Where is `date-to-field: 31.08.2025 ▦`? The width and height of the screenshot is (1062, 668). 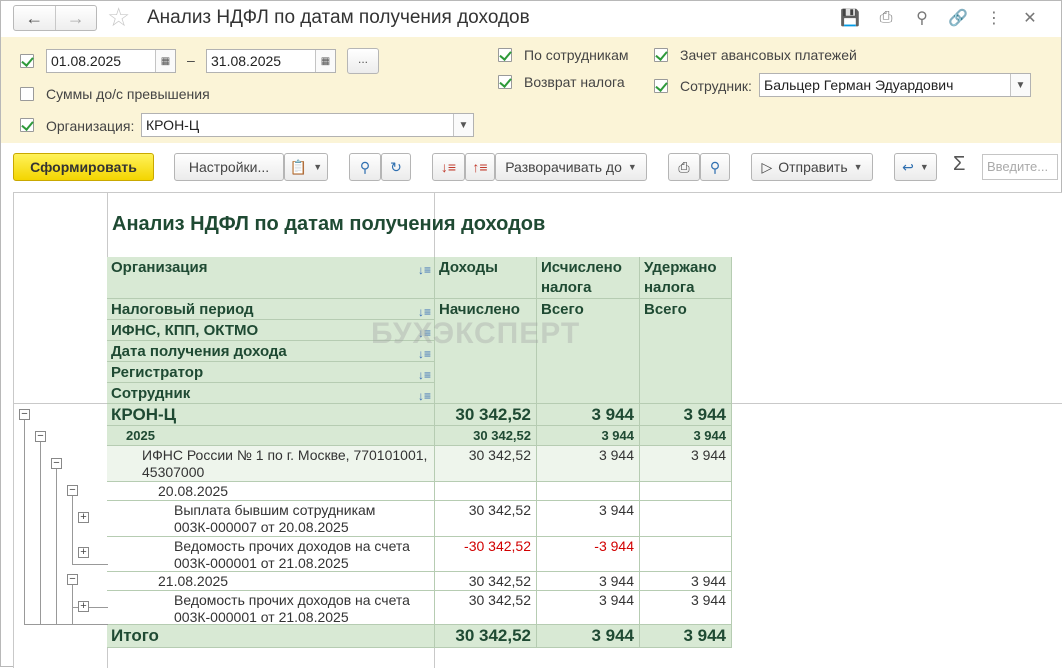
date-to-field: 31.08.2025 ▦ is located at coordinates (271, 61).